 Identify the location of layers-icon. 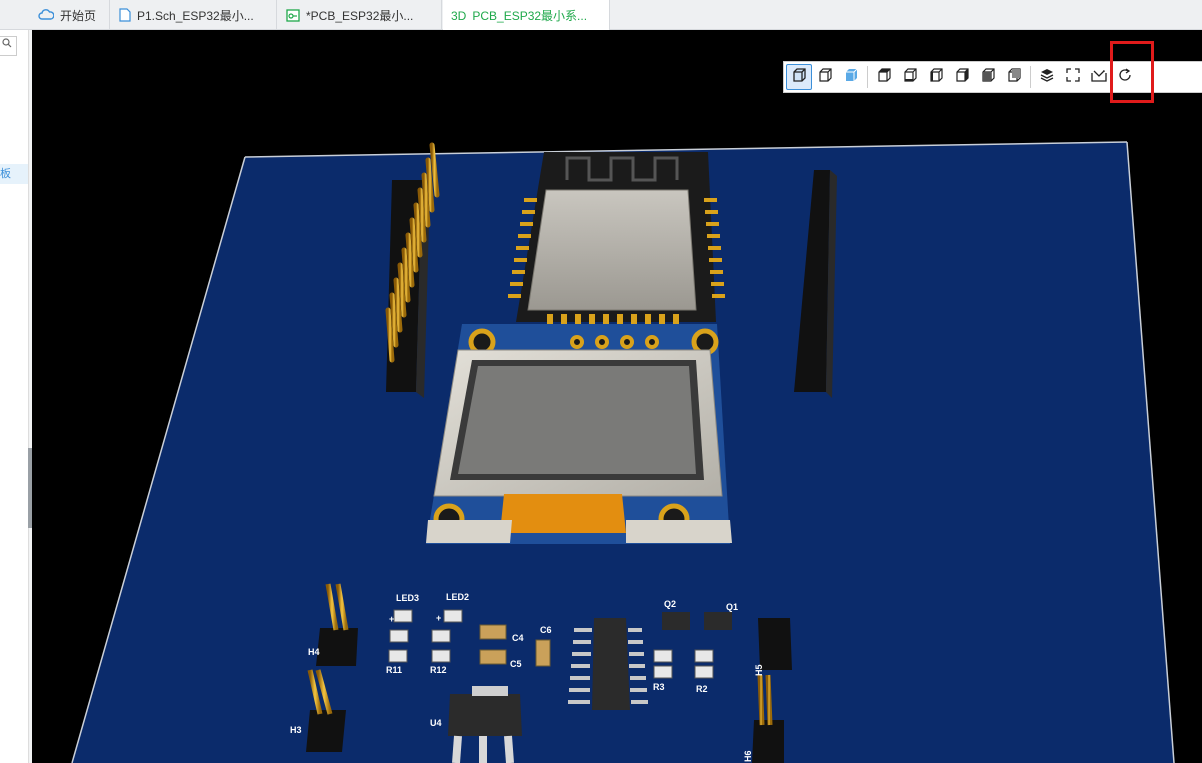
(1047, 77).